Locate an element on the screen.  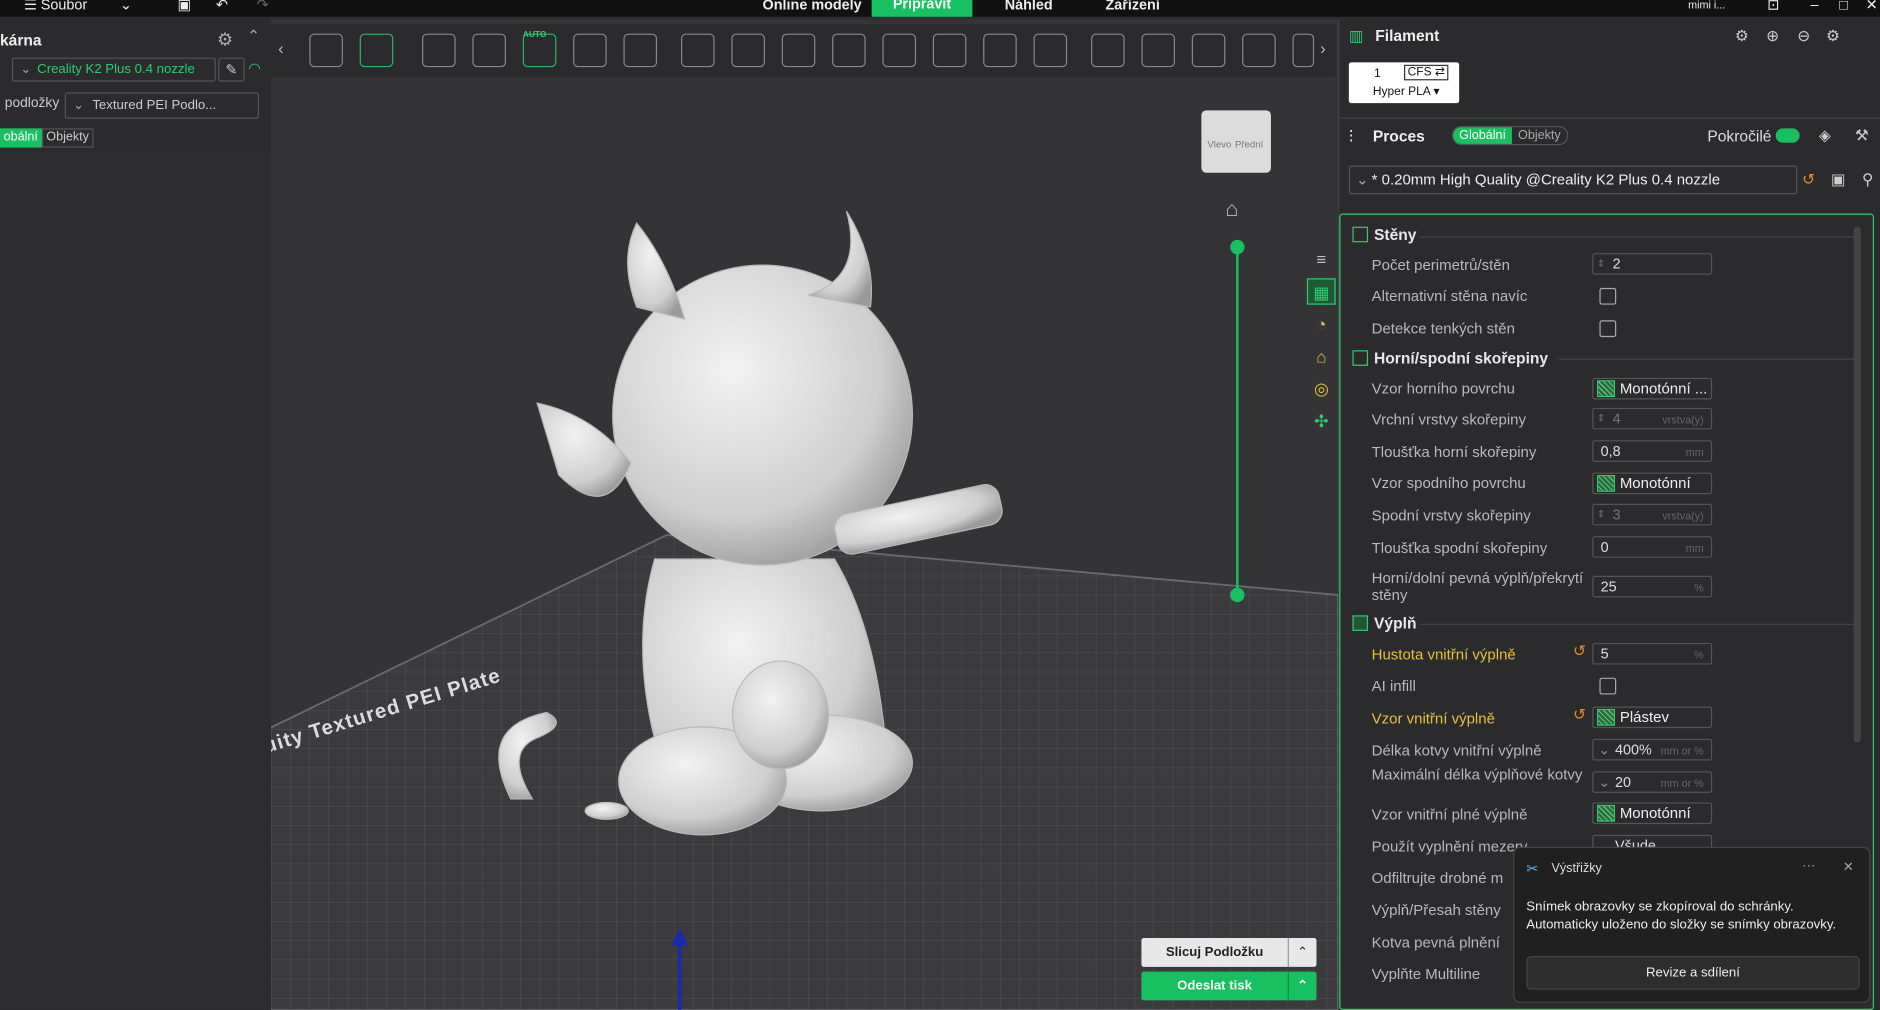
quality-icon: ▦ is located at coordinates (1321, 291).